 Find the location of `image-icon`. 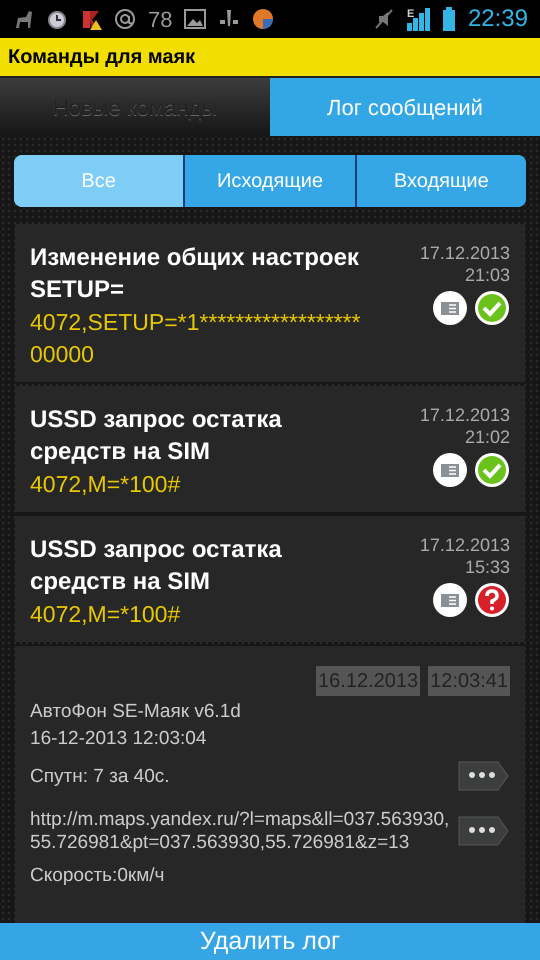

image-icon is located at coordinates (195, 19).